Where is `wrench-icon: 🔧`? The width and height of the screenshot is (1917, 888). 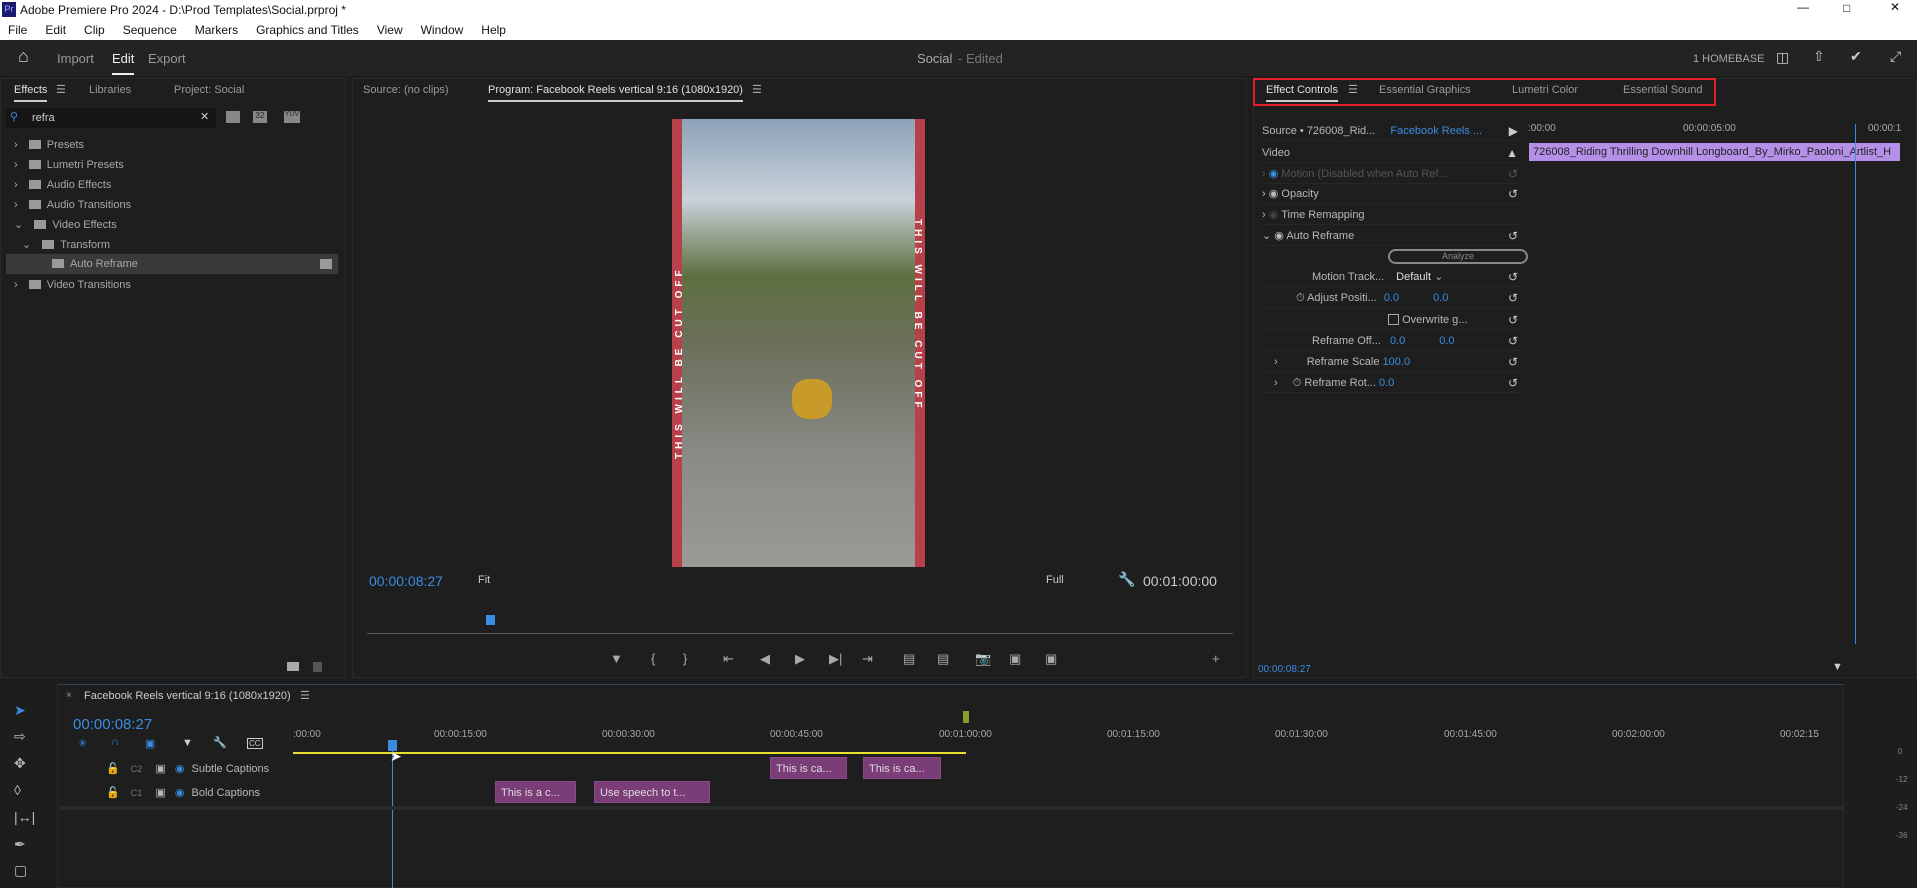 wrench-icon: 🔧 is located at coordinates (1126, 579).